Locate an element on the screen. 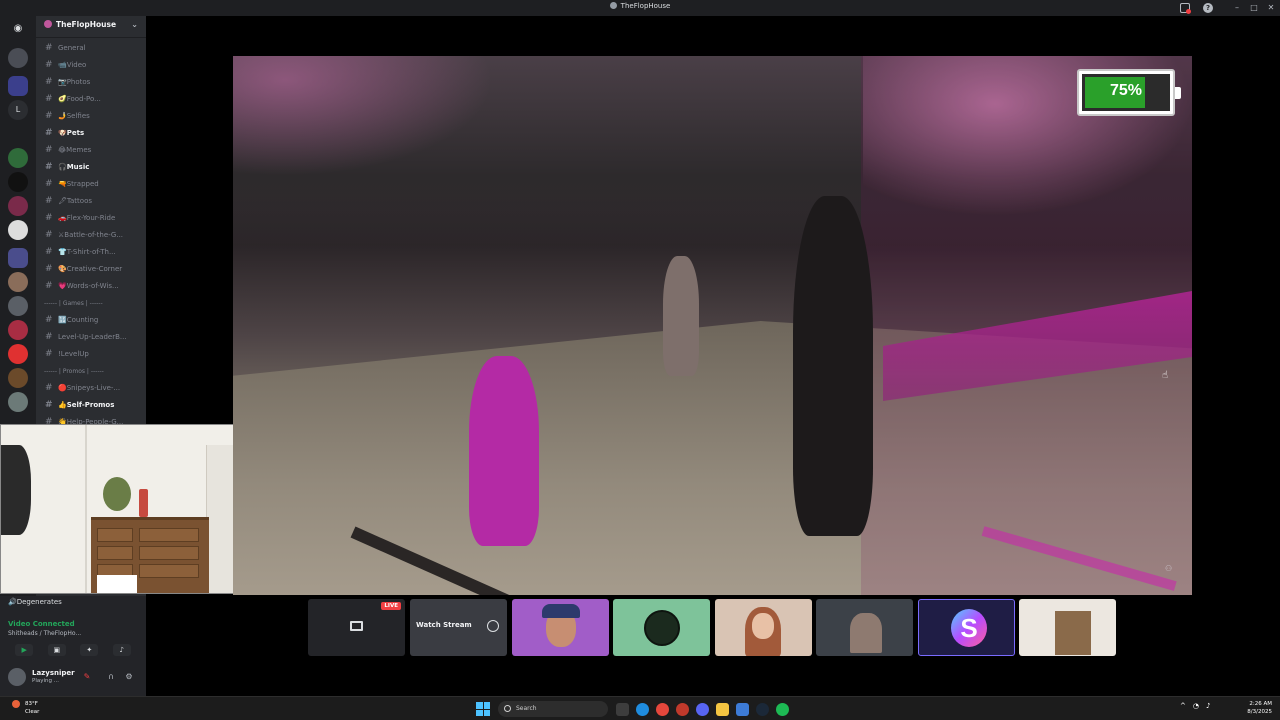 This screenshot has height=720, width=1280. channel-item: # 🚗Flex-Your-Ride is located at coordinates (91, 218).